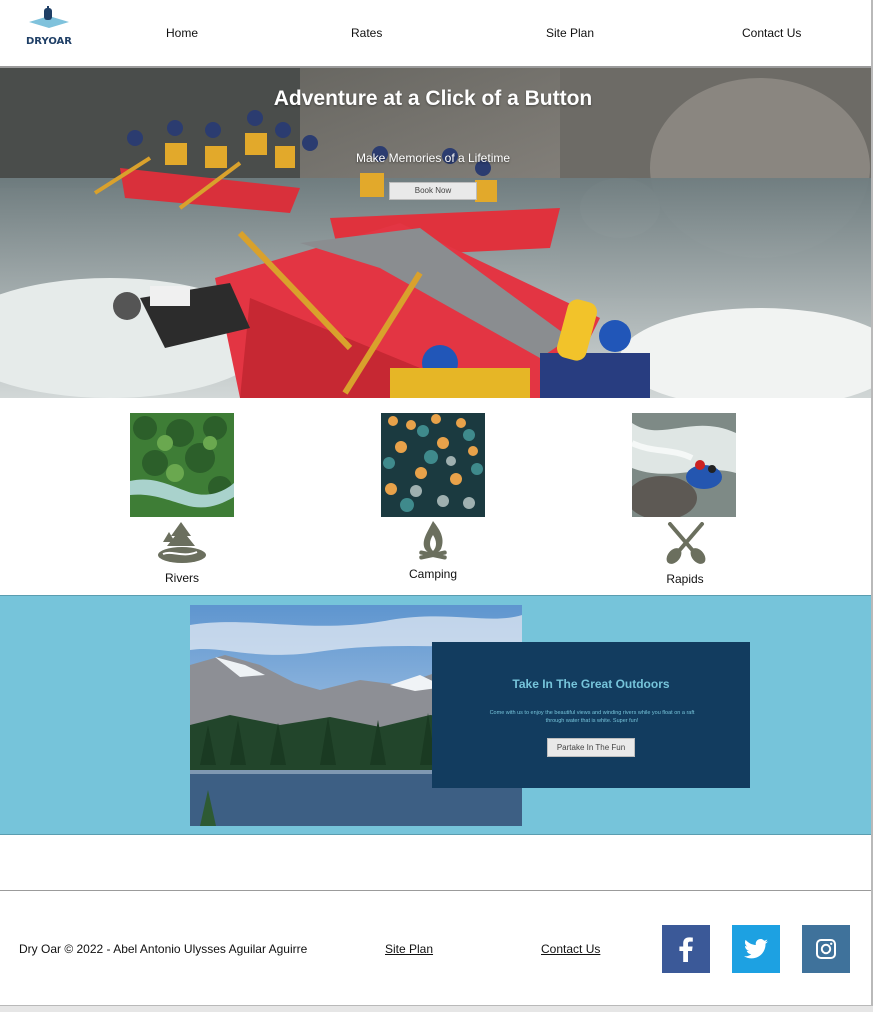 The width and height of the screenshot is (873, 1012). I want to click on dry-oar-logo: DRYOAR, so click(49, 29).